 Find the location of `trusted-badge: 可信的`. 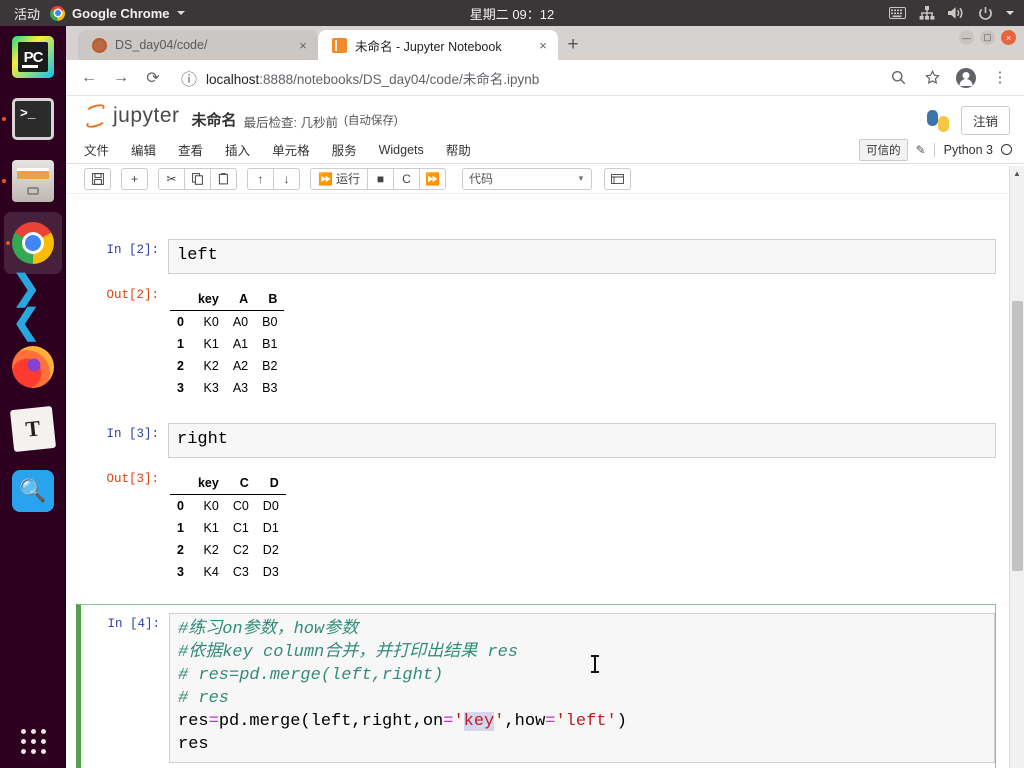

trusted-badge: 可信的 is located at coordinates (883, 149).